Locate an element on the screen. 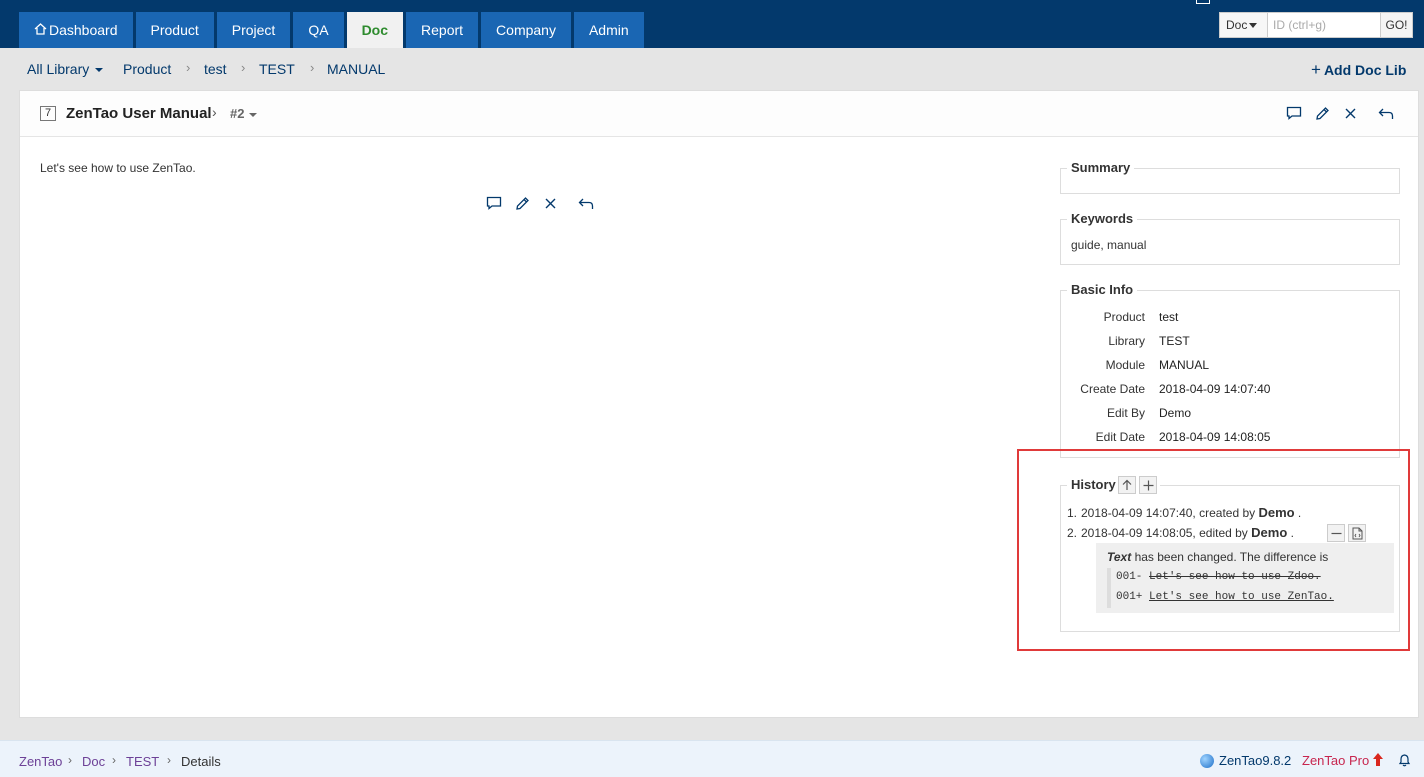 Image resolution: width=1424 pixels, height=777 pixels. tab-label: Dashboard is located at coordinates (83, 30).